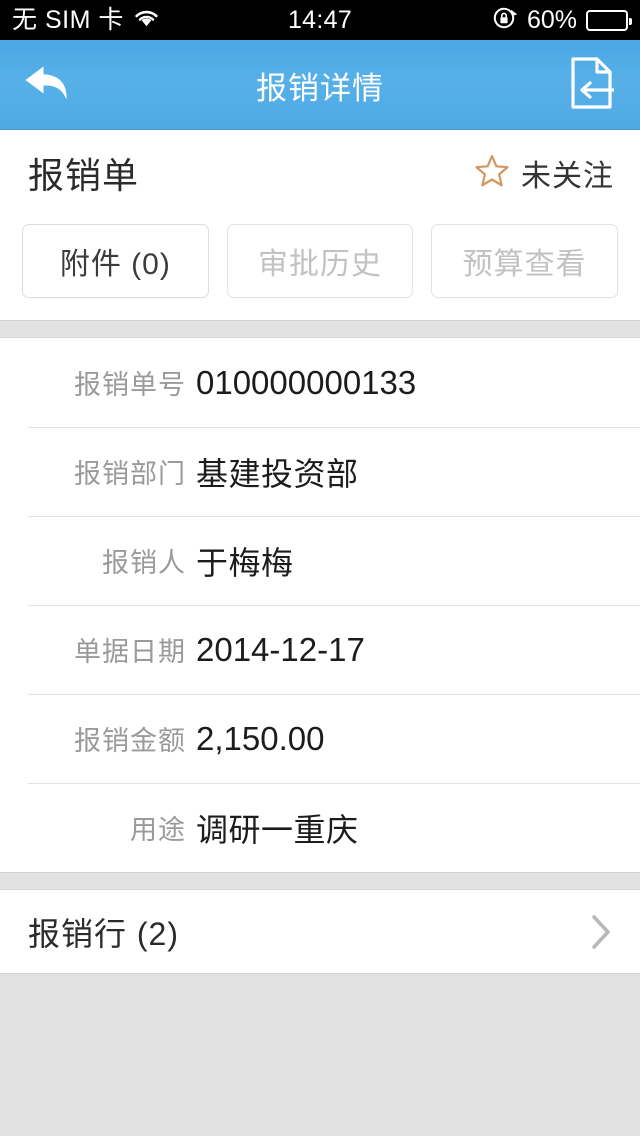 The width and height of the screenshot is (640, 1136). What do you see at coordinates (320, 1055) in the screenshot?
I see `empty-area` at bounding box center [320, 1055].